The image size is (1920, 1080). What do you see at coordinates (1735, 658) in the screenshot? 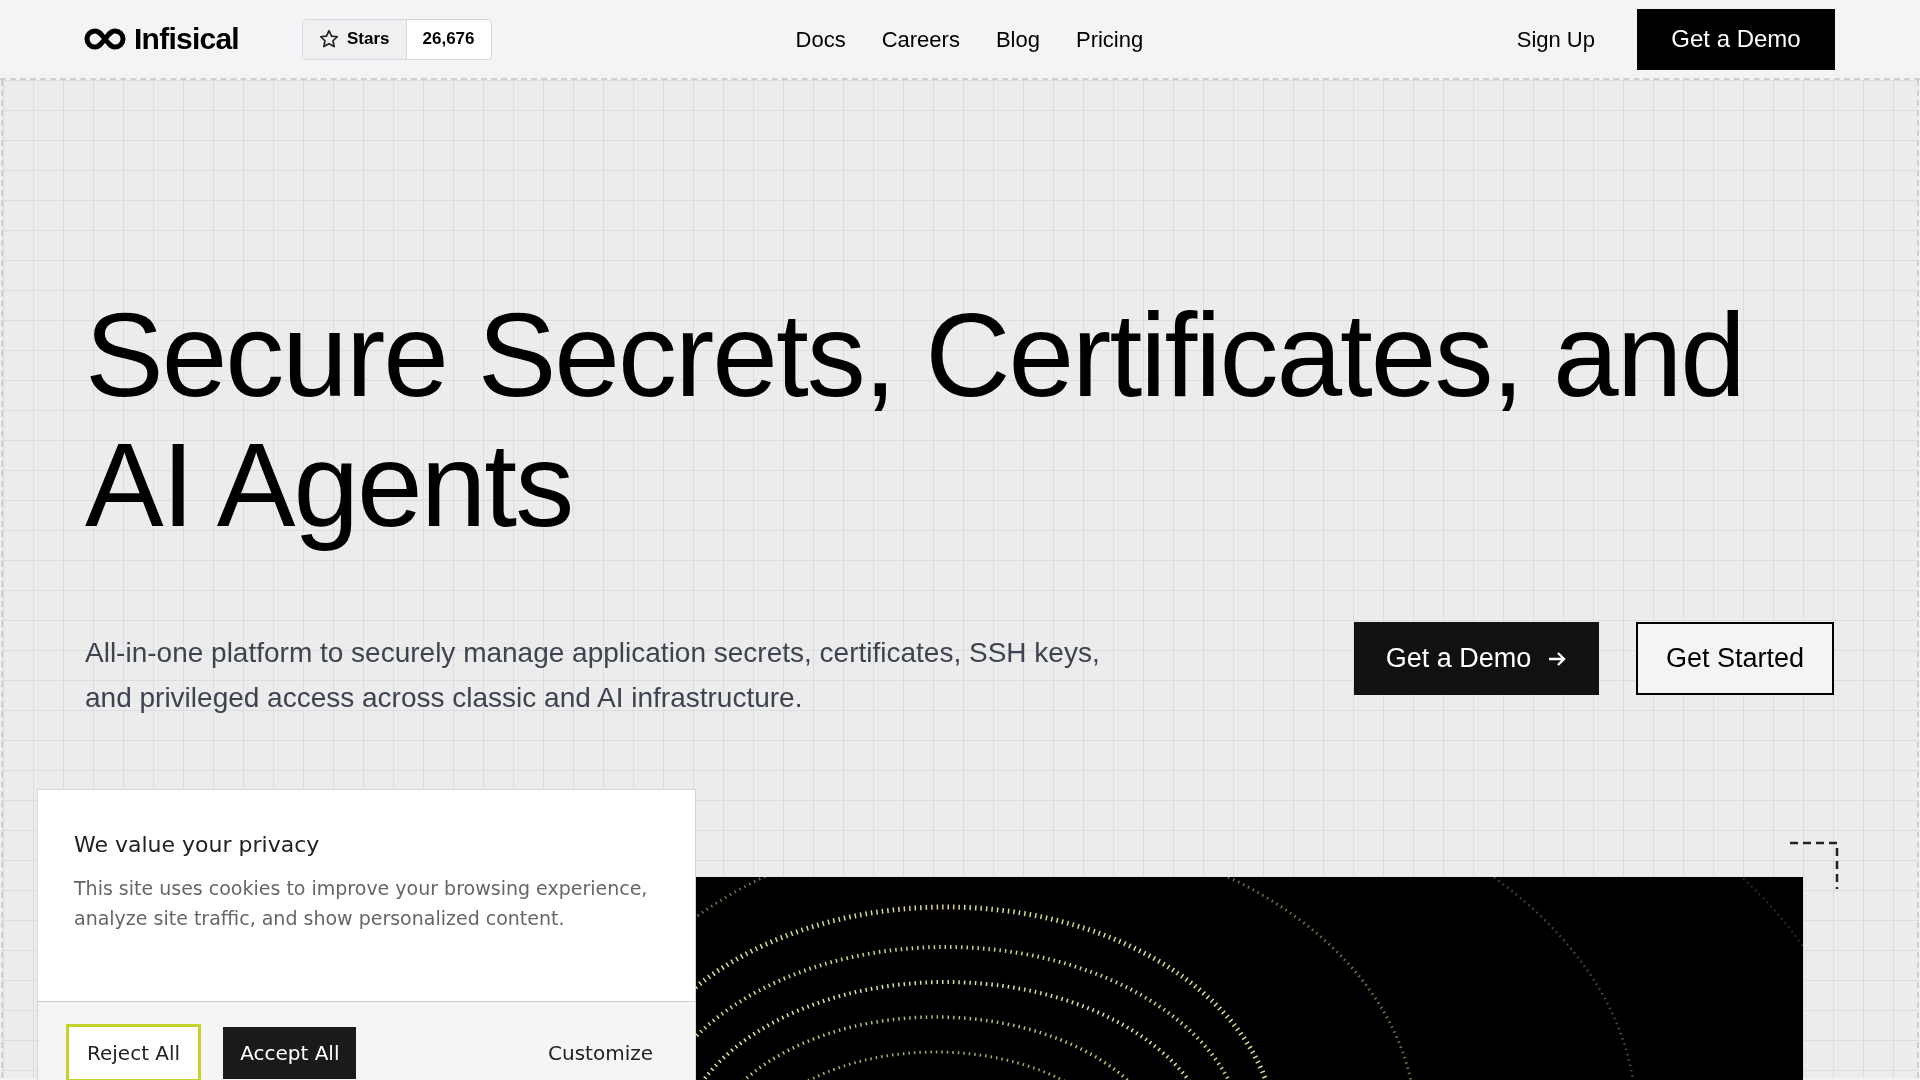
I see `get-started-button: Get Started` at bounding box center [1735, 658].